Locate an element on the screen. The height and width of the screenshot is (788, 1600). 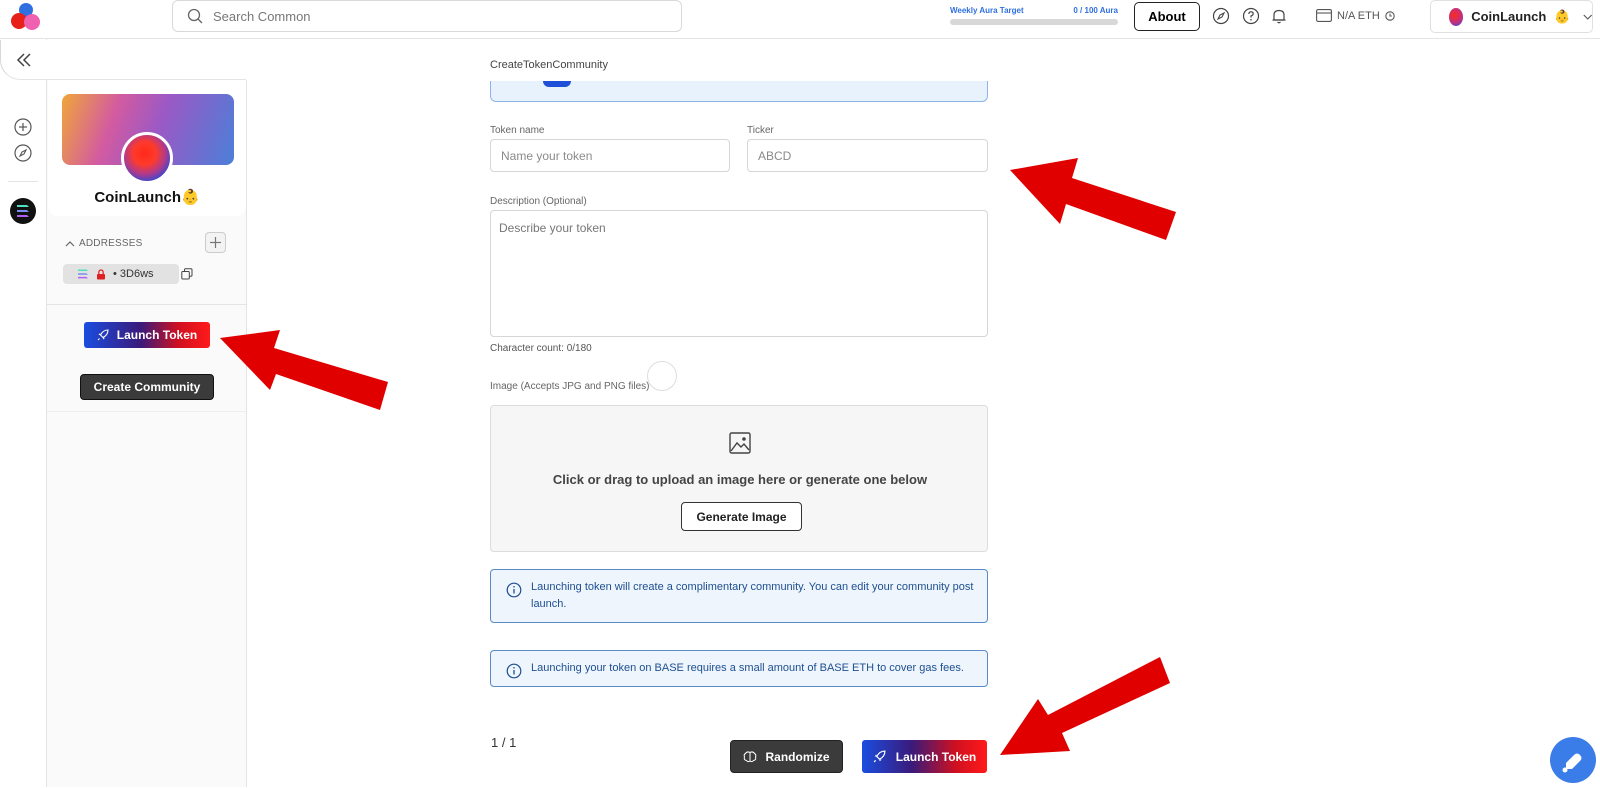
address-chip: • 3D6ws is located at coordinates (121, 274).